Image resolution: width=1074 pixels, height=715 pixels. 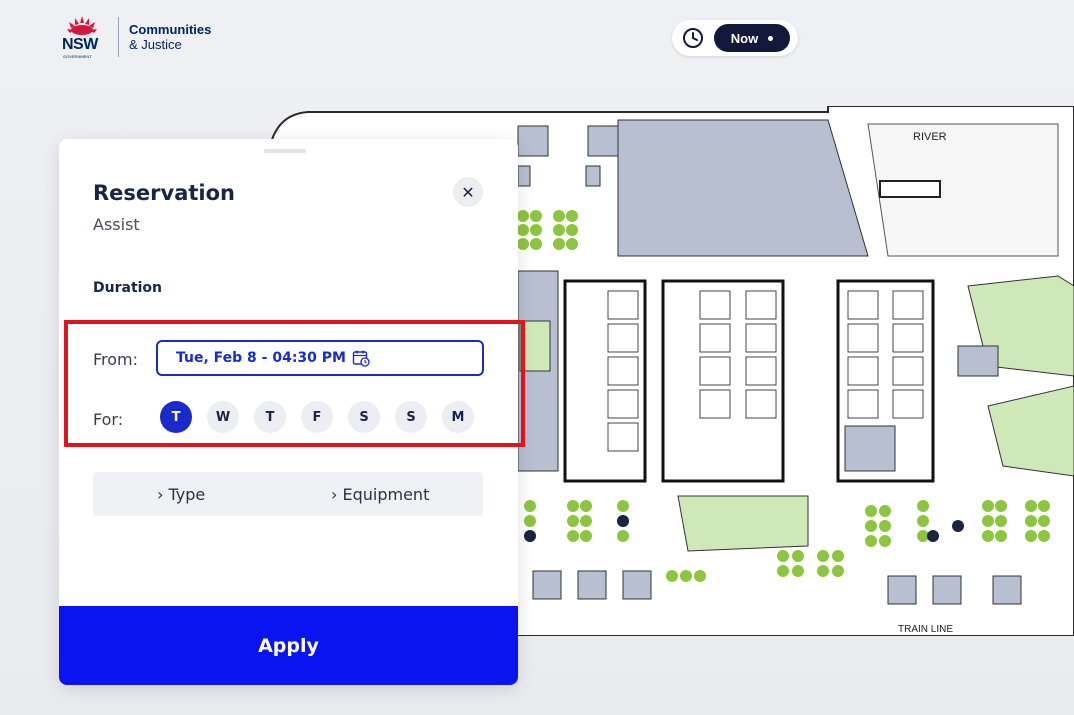 What do you see at coordinates (108, 419) in the screenshot?
I see `for-label: For:` at bounding box center [108, 419].